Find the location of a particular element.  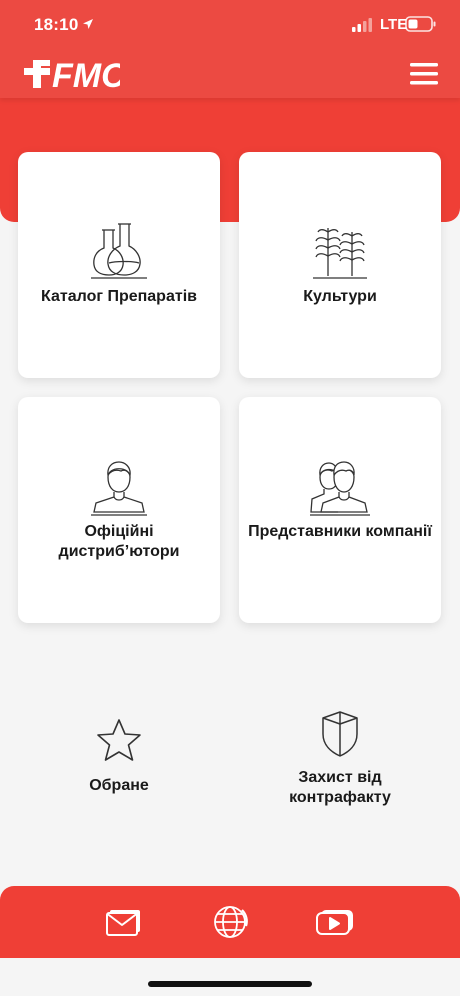

flasks-icon is located at coordinates (119, 252).